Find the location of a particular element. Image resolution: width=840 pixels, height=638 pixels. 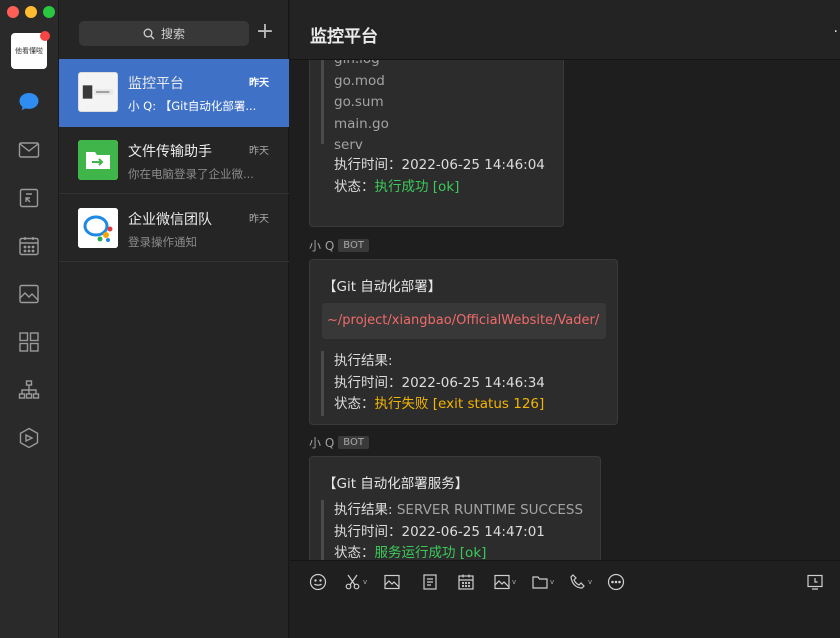

app-sidebar: 他看懂啦 is located at coordinates (29, 319).